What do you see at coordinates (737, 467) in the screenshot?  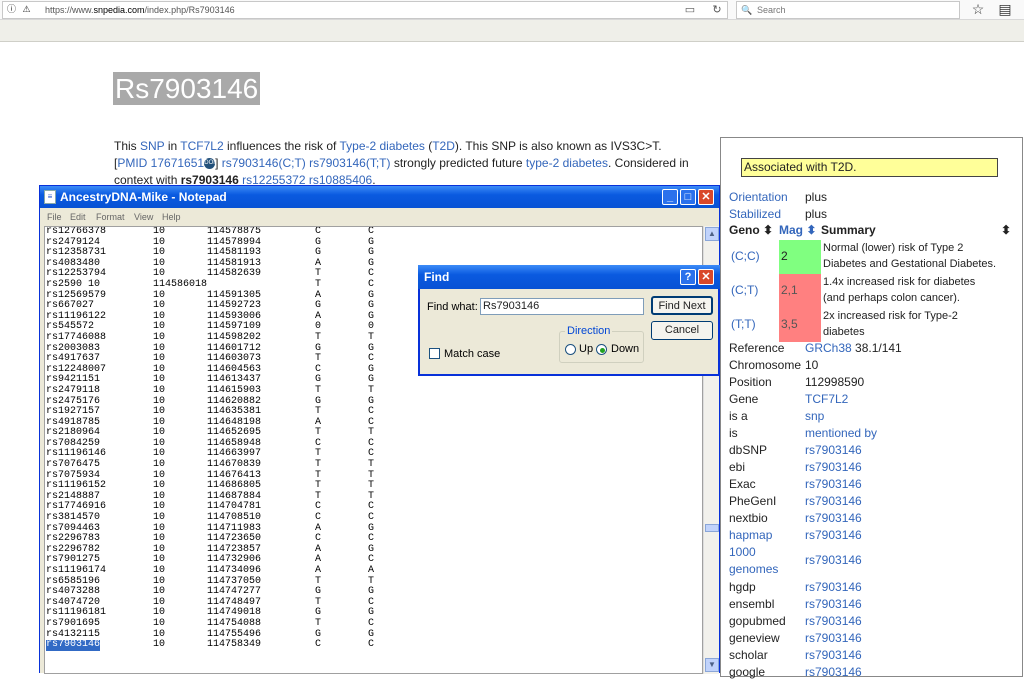 I see `ebi-label: ebi` at bounding box center [737, 467].